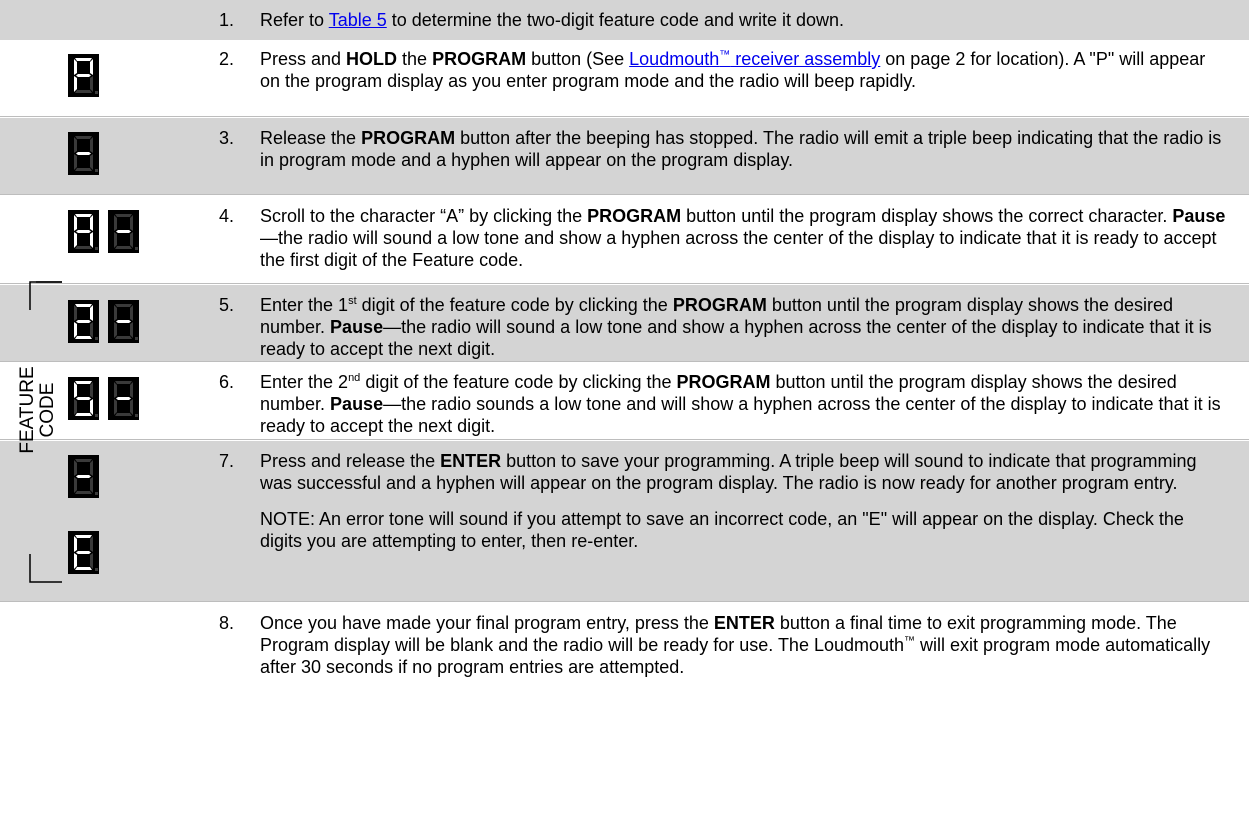 The image size is (1249, 823). What do you see at coordinates (227, 461) in the screenshot?
I see `step-number: 7.` at bounding box center [227, 461].